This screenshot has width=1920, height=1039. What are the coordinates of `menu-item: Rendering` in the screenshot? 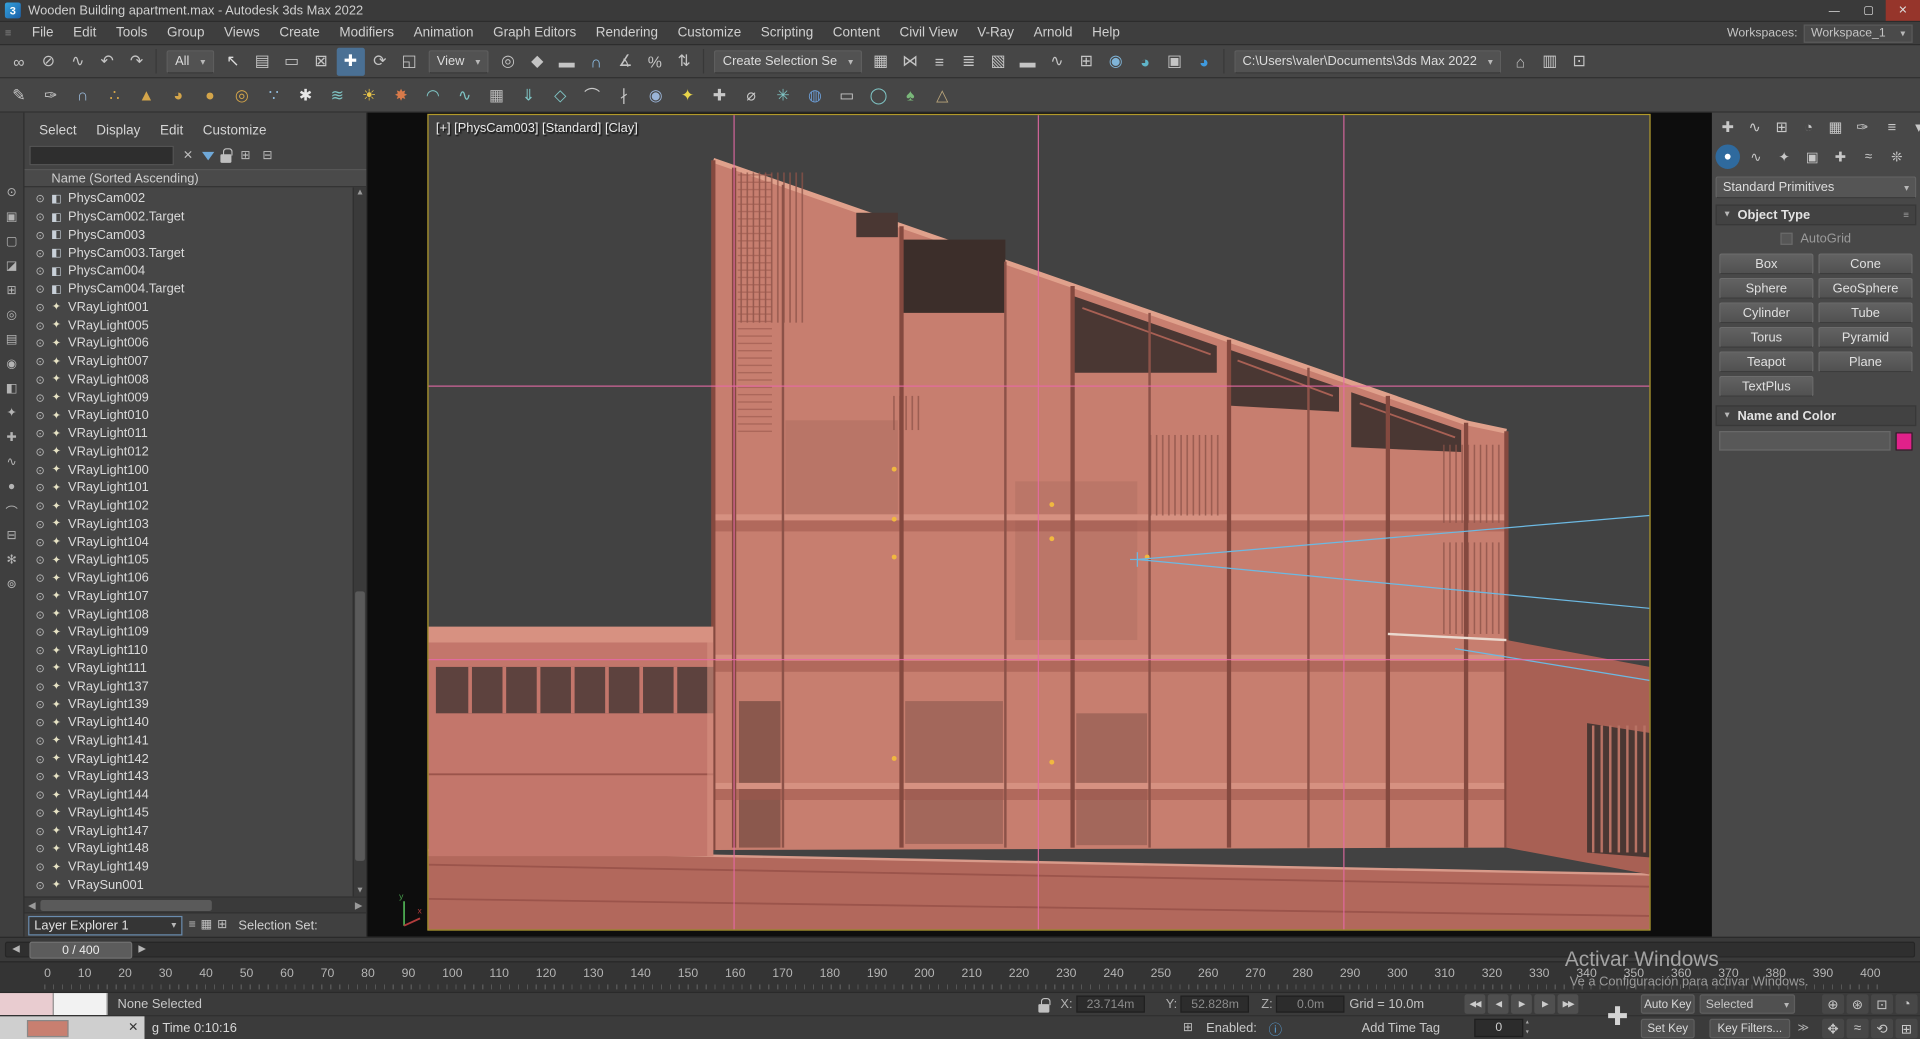 It's located at (627, 33).